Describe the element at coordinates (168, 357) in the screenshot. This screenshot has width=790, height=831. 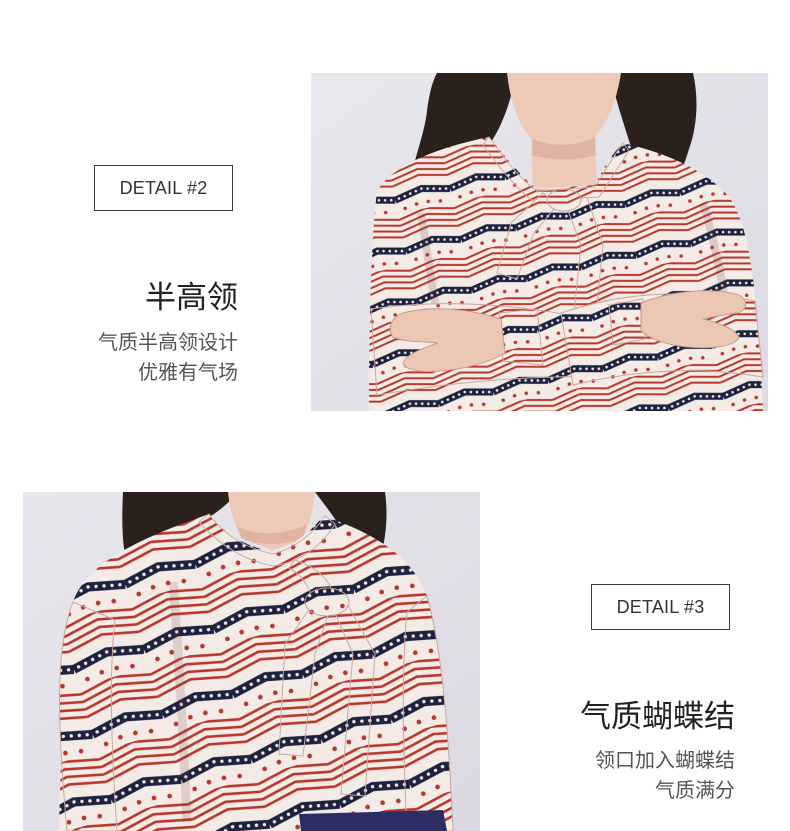
I see `feature-description: 气质半高领设计 优雅有气场` at that location.